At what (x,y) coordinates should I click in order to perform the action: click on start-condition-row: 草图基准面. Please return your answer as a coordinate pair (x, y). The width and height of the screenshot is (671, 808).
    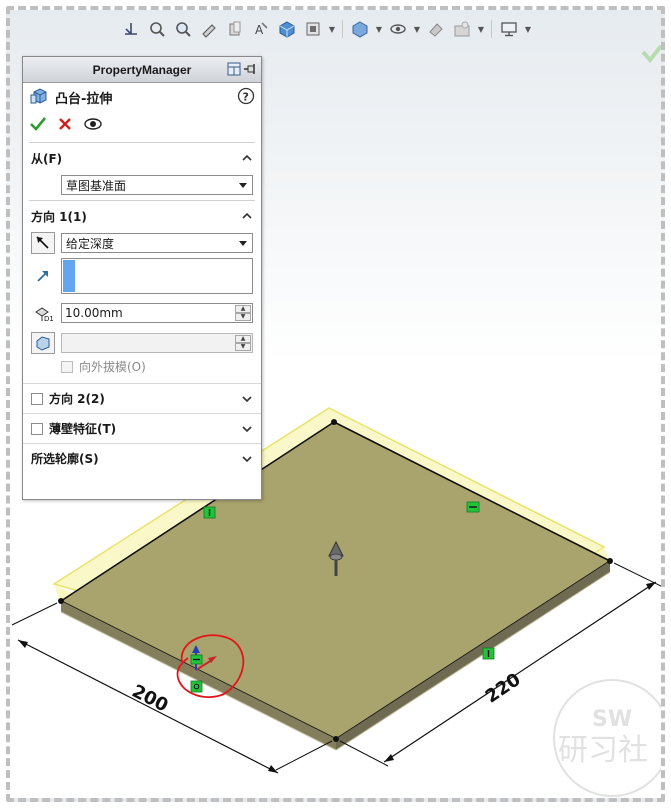
    Looking at the image, I should click on (142, 185).